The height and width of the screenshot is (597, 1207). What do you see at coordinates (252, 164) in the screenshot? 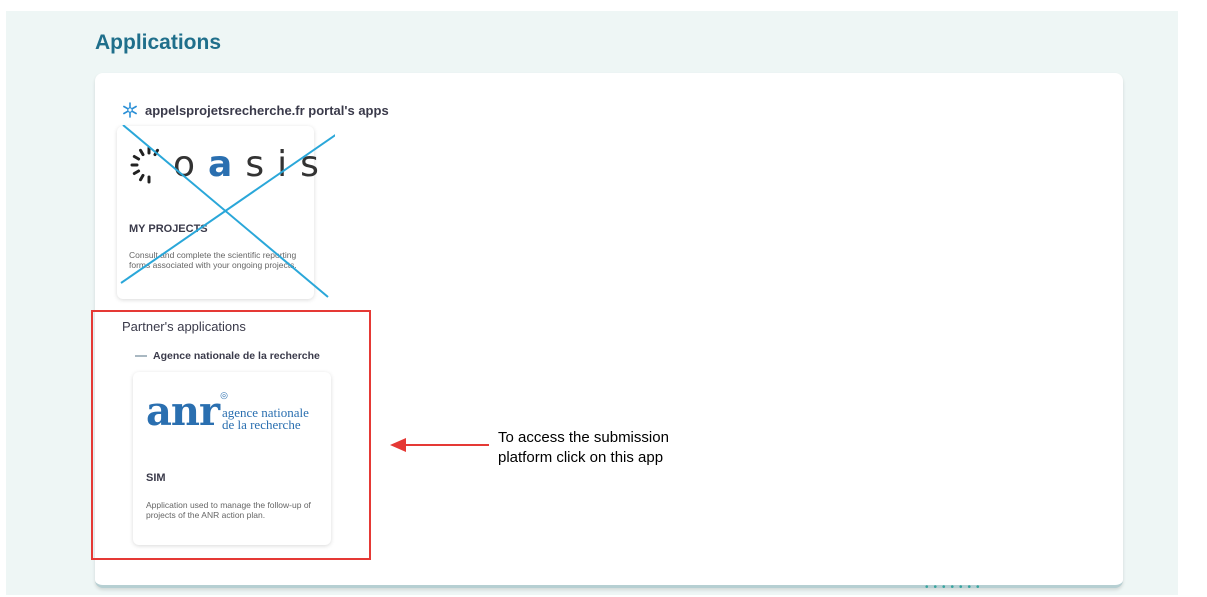
I see `oasis-wordmark: oasis` at bounding box center [252, 164].